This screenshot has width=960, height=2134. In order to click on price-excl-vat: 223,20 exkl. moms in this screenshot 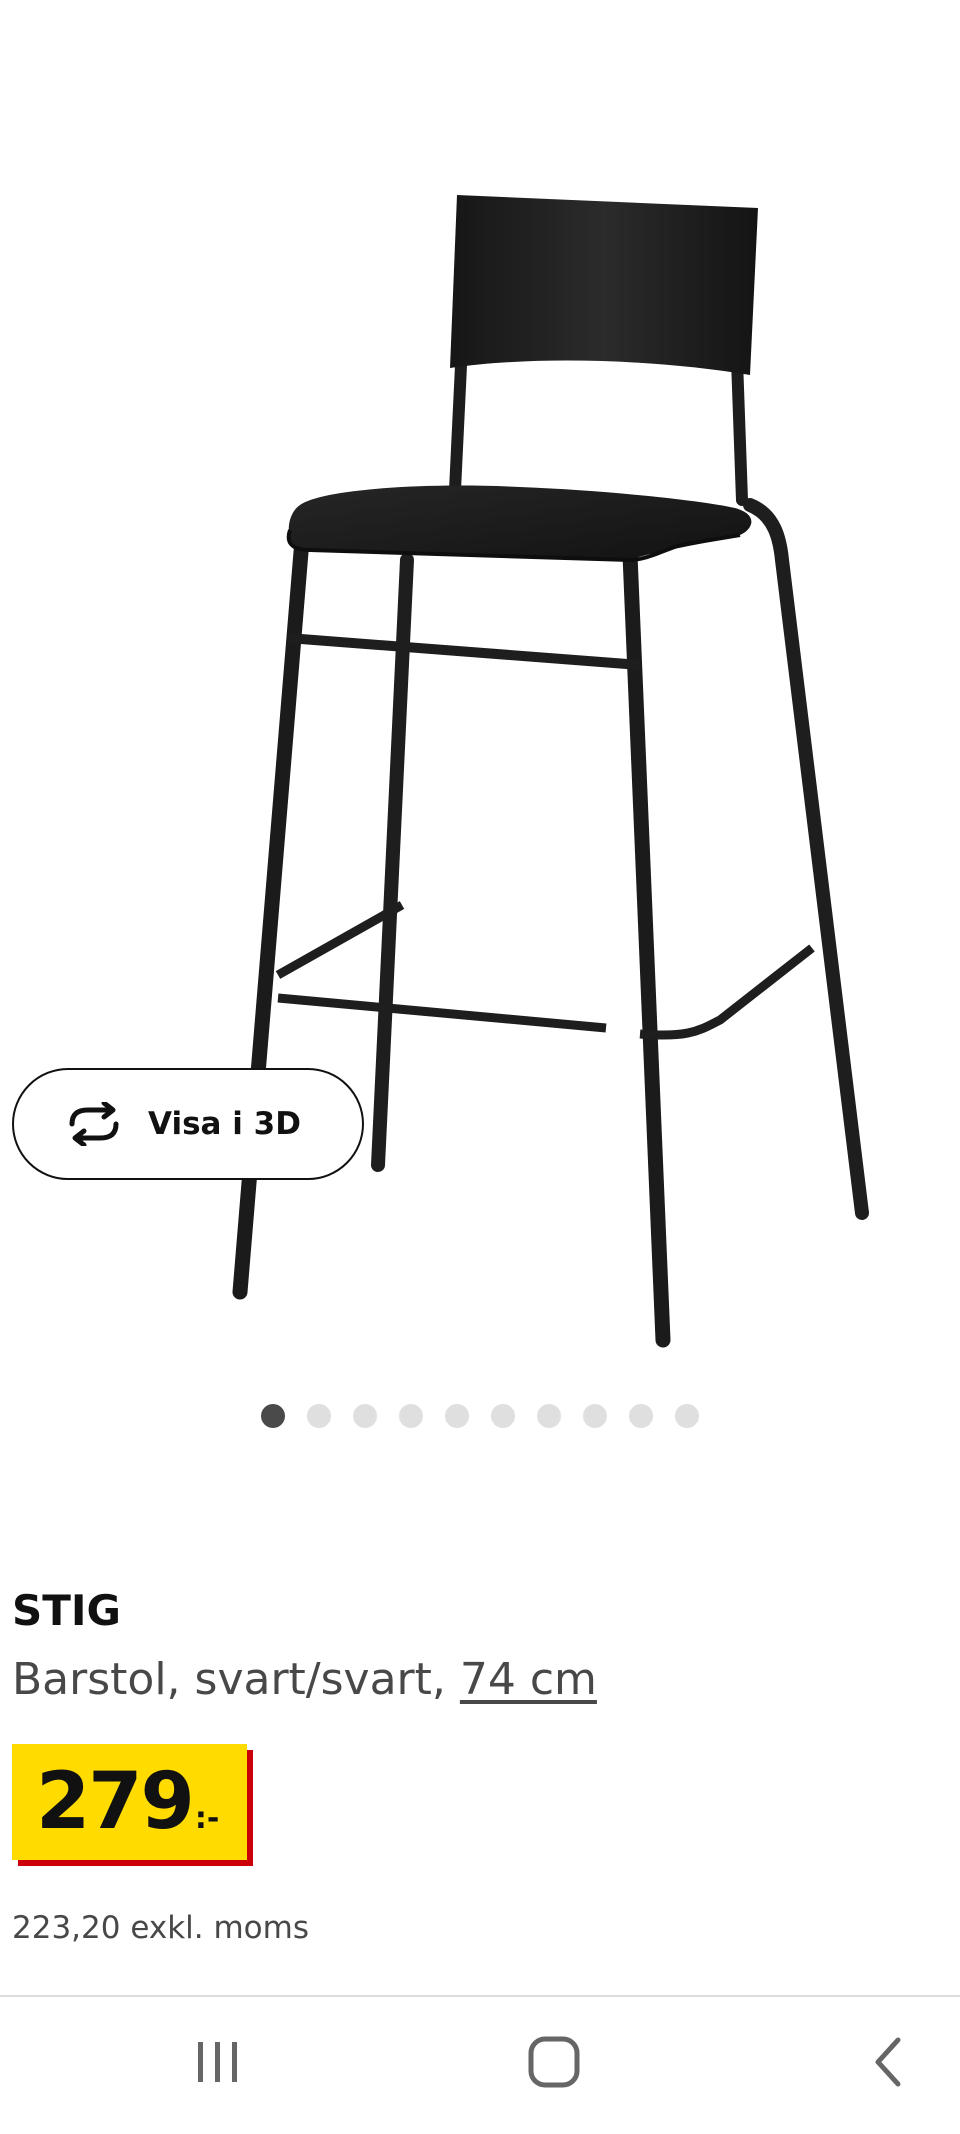, I will do `click(160, 1928)`.